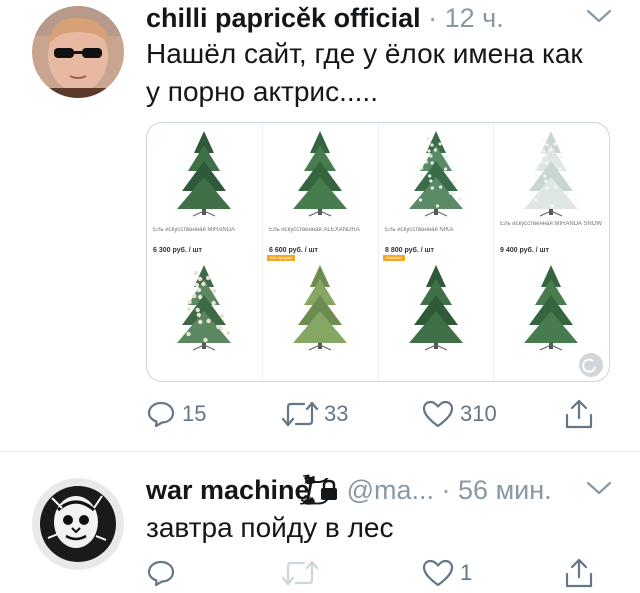 Image resolution: width=640 pixels, height=593 pixels. Describe the element at coordinates (376, 573) in the screenshot. I see `tweet-actions: 1` at that location.